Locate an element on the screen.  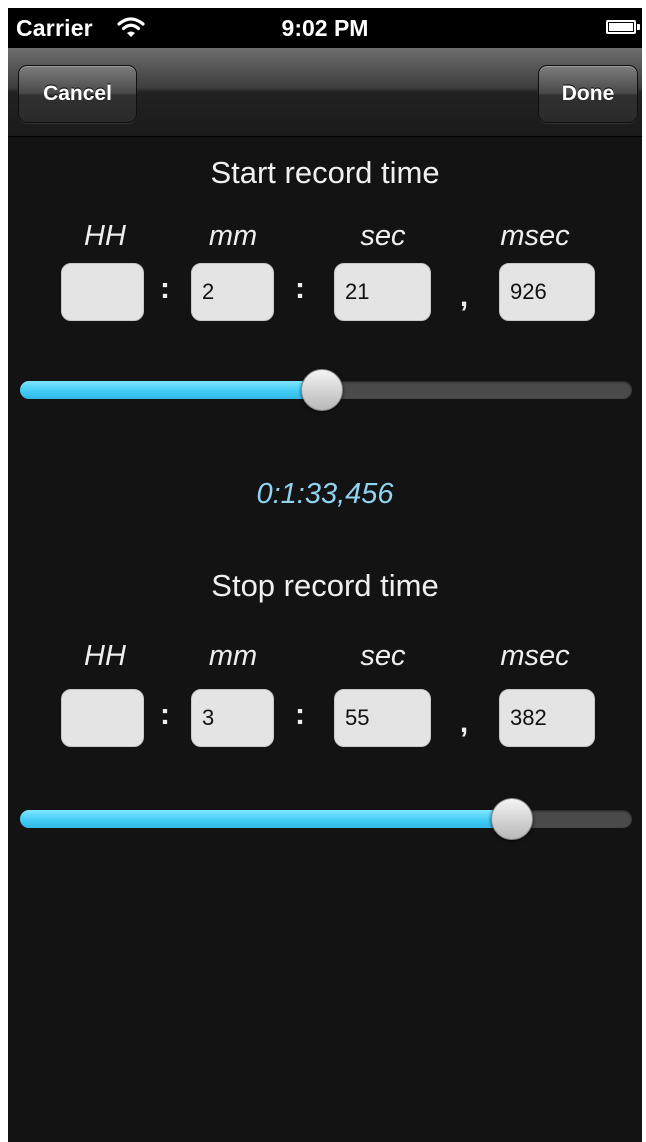
status-time: 9:02 PM is located at coordinates (325, 28).